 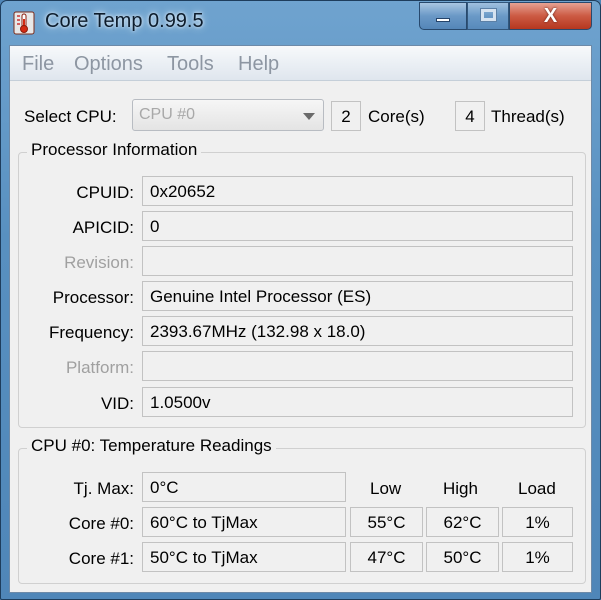 I want to click on load-header: Load, so click(x=537, y=488).